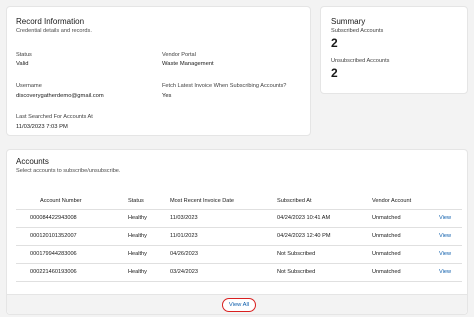 The image size is (474, 317). Describe the element at coordinates (223, 272) in the screenshot. I see `invoice-date-cell: 03/24/2023` at that location.